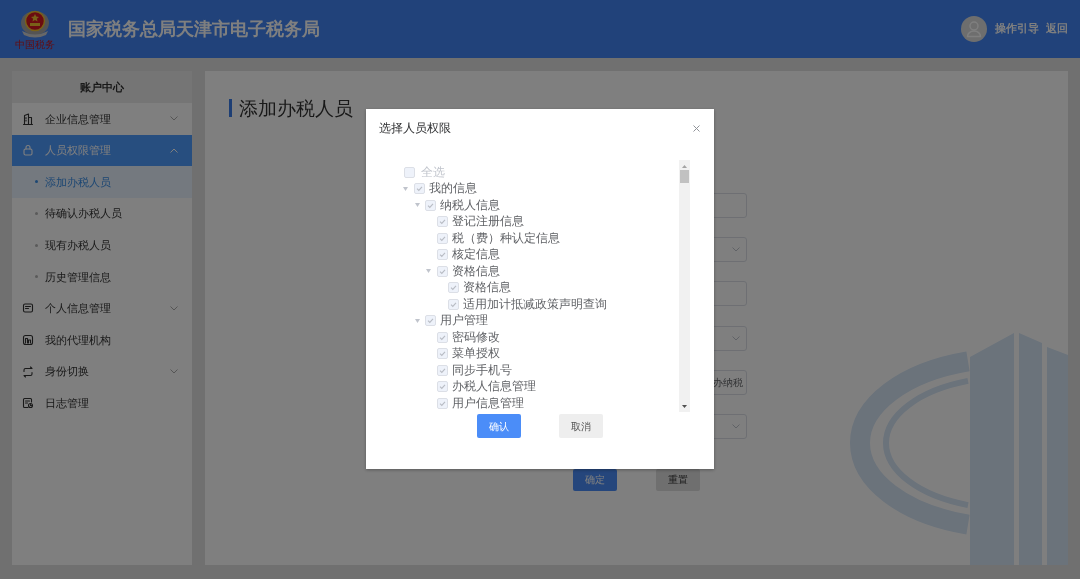  What do you see at coordinates (475, 255) in the screenshot?
I see `tree-node-label: 核定信息` at bounding box center [475, 255].